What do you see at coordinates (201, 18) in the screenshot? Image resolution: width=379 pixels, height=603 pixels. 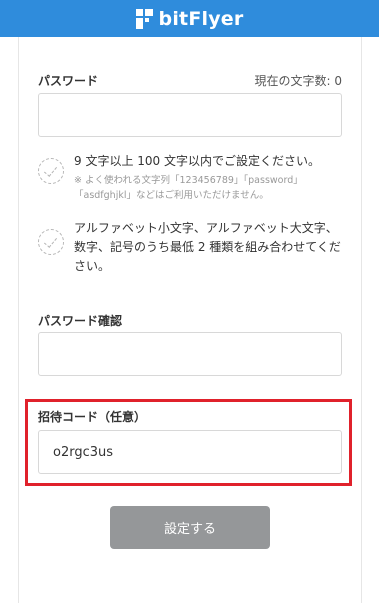 I see `brand-name: bitFlyer` at bounding box center [201, 18].